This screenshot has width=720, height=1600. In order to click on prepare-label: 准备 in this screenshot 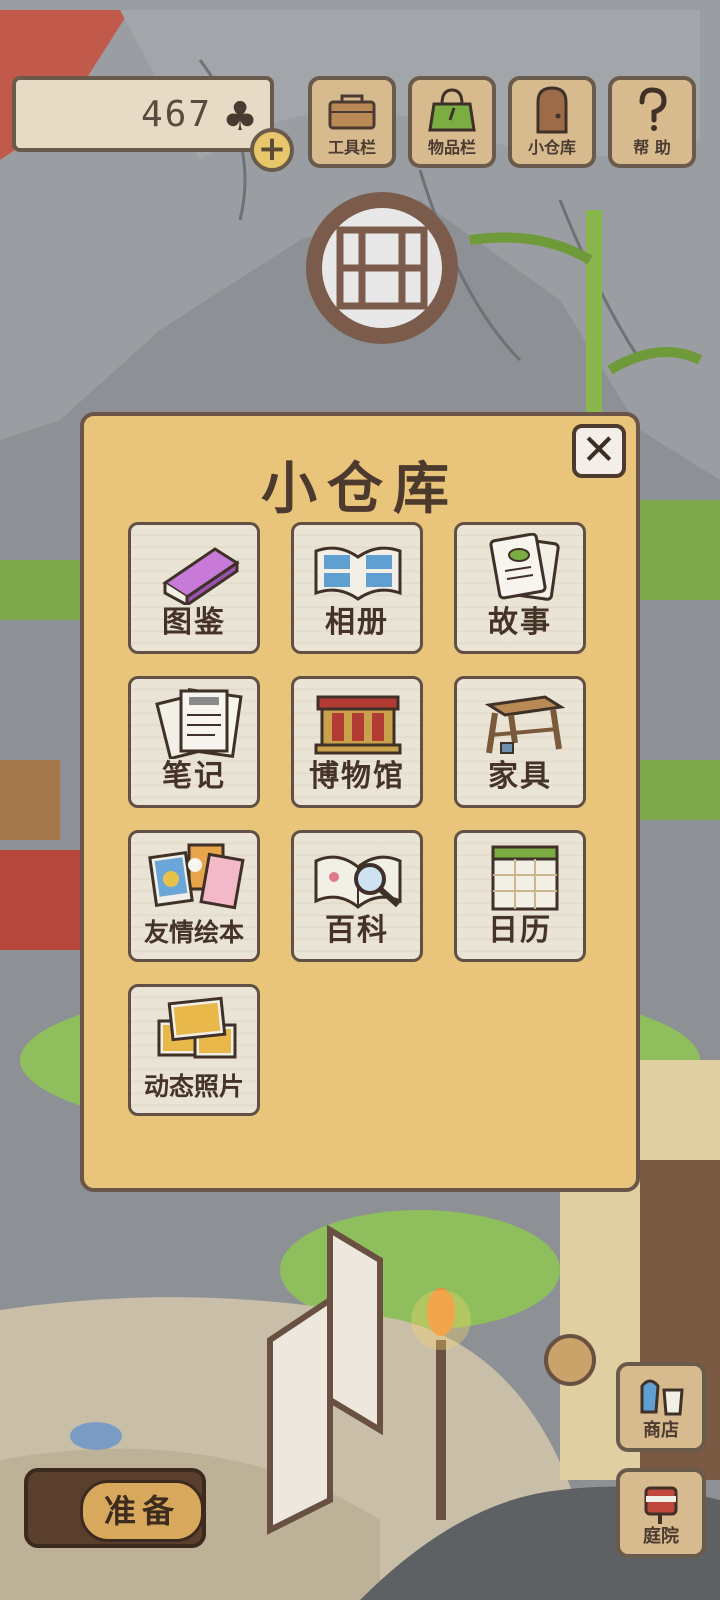, I will do `click(142, 1511)`.